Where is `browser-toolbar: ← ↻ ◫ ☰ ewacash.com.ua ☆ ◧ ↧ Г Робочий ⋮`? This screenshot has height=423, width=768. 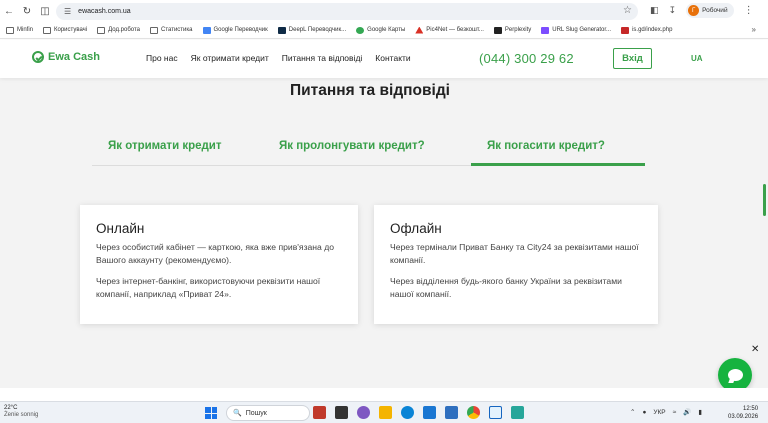
browser-toolbar: ← ↻ ◫ ☰ ewacash.com.ua ☆ ◧ ↧ Г Робочий ⋮ is located at coordinates (384, 11).